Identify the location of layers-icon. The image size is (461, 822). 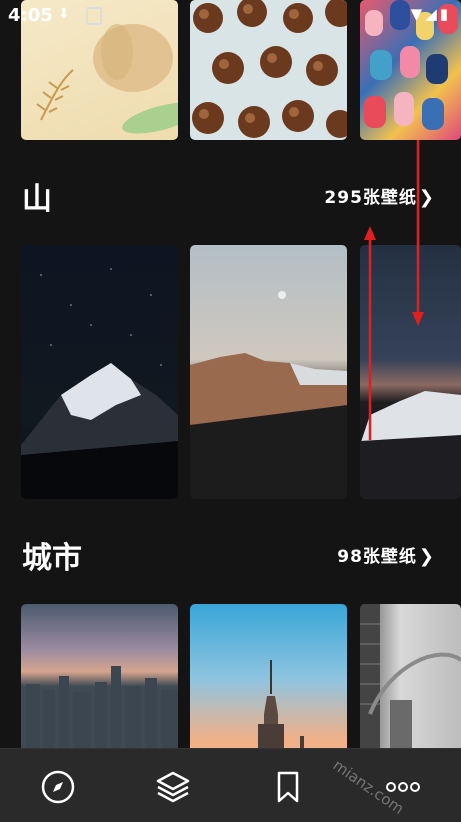
(173, 787).